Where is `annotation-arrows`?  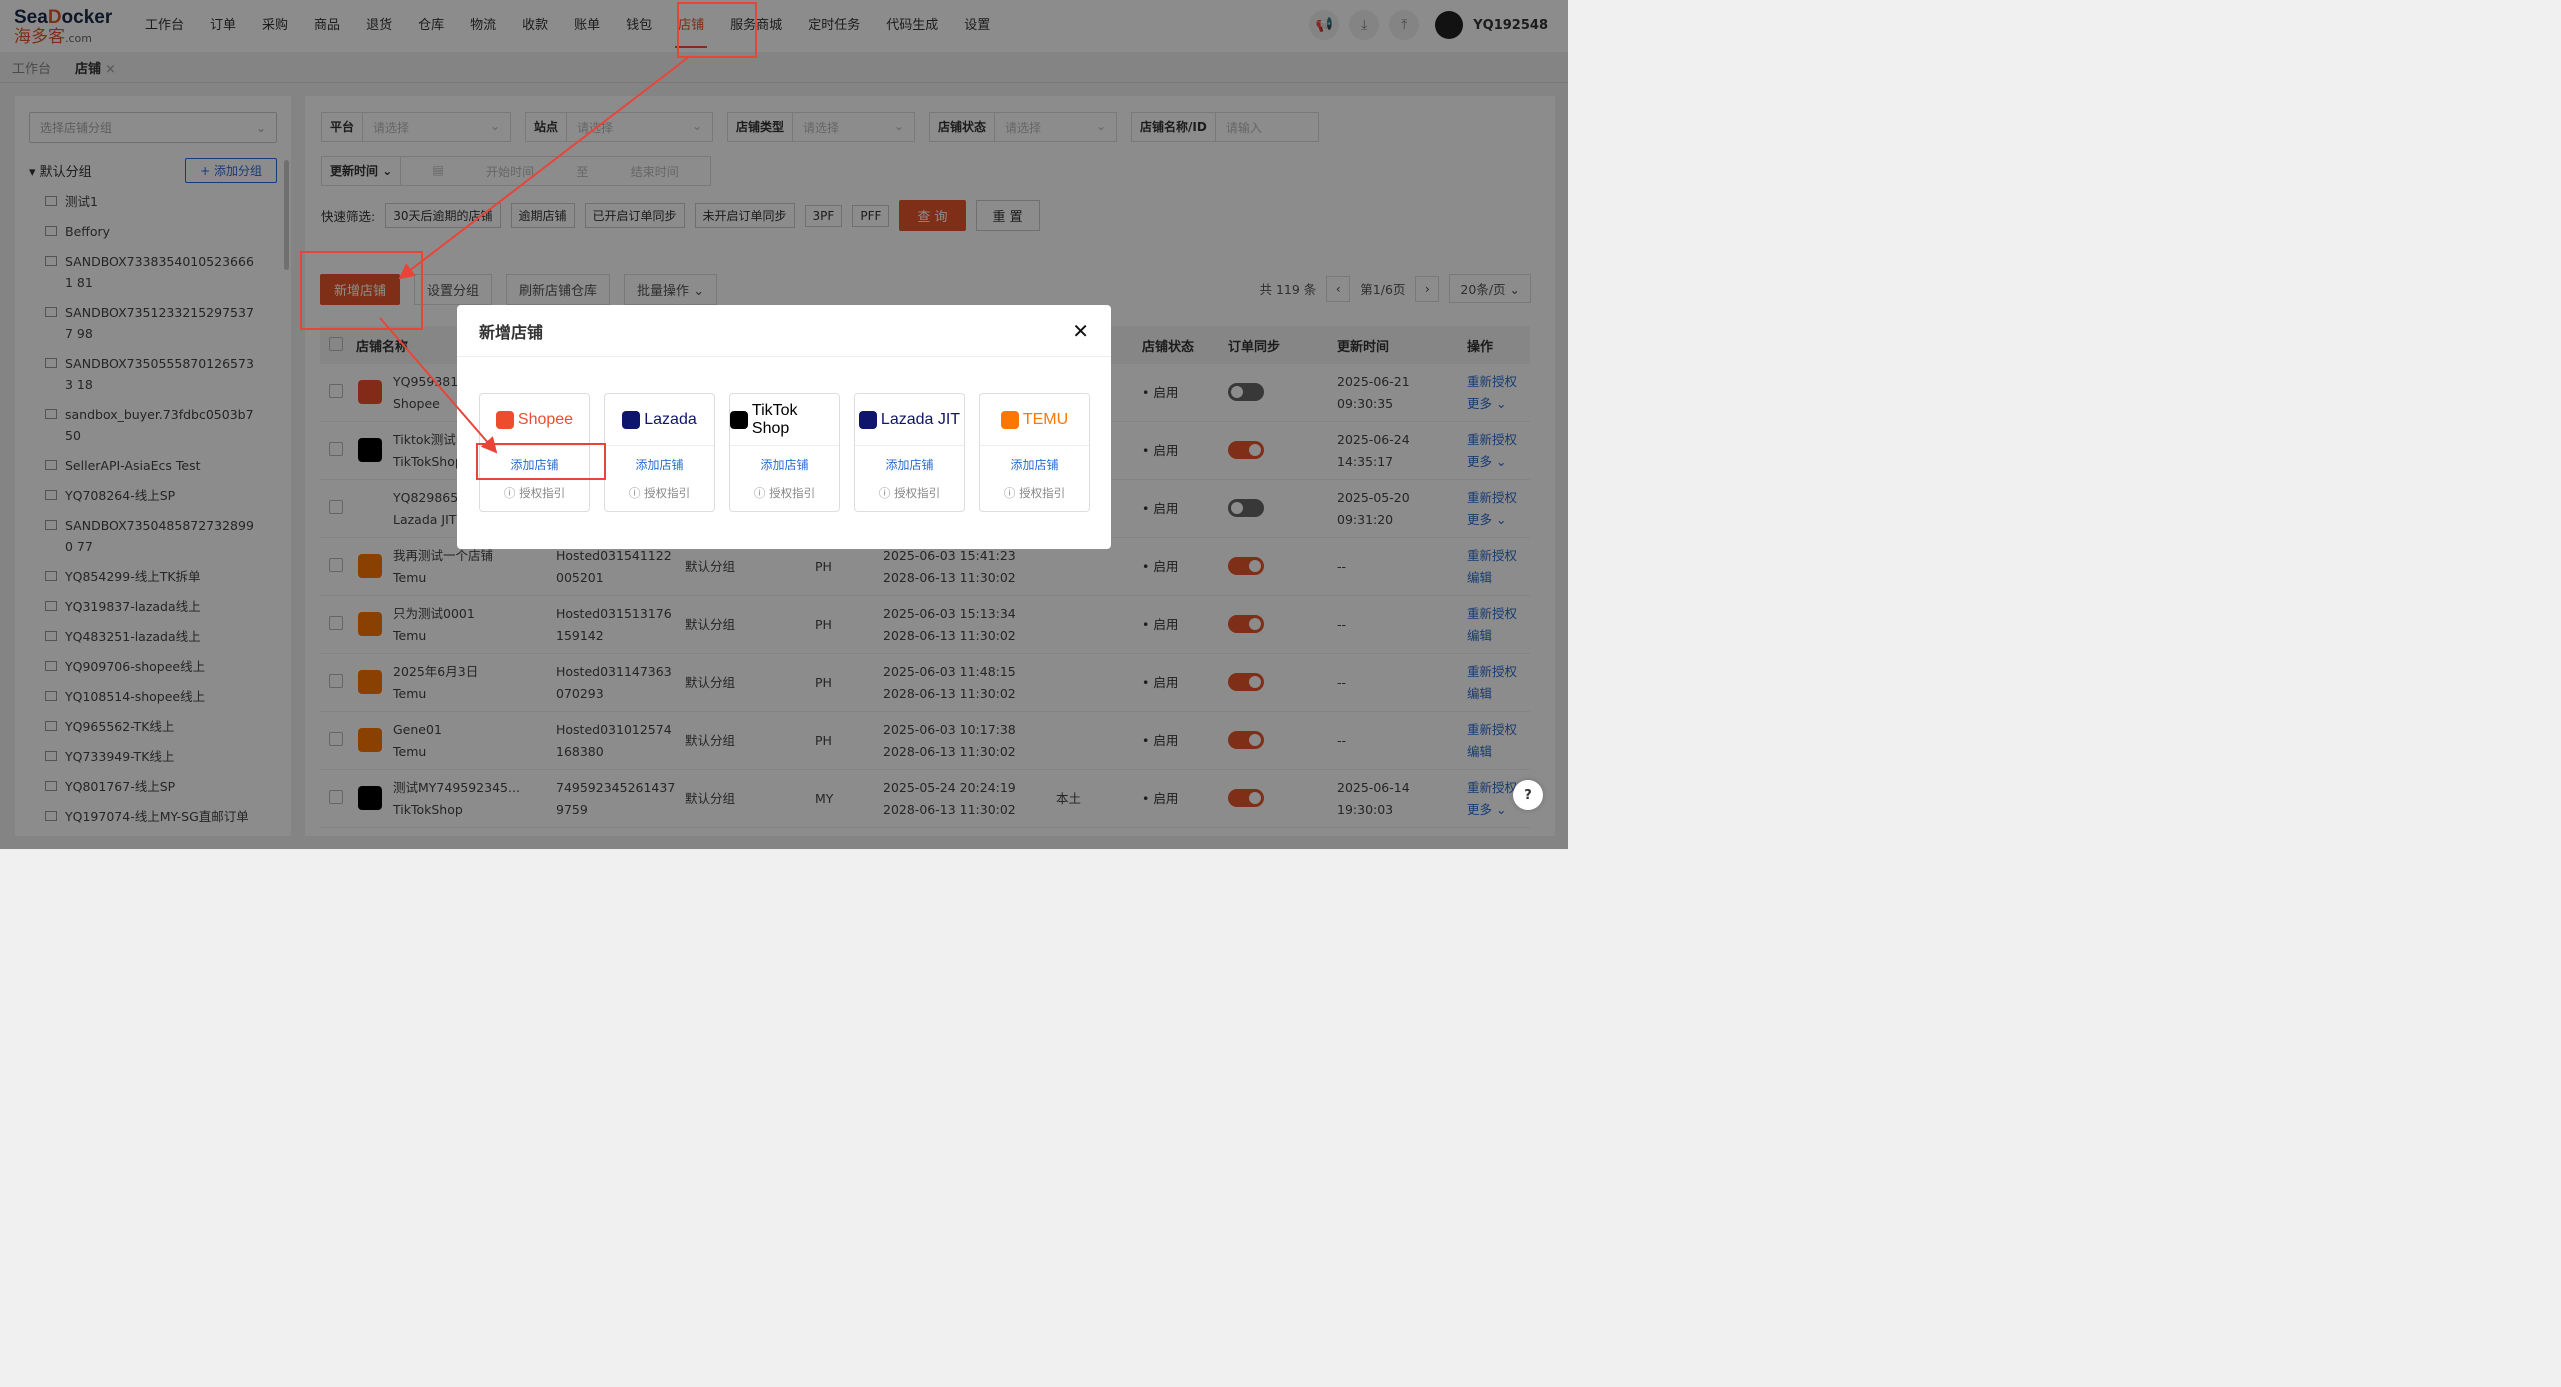 annotation-arrows is located at coordinates (535, 254).